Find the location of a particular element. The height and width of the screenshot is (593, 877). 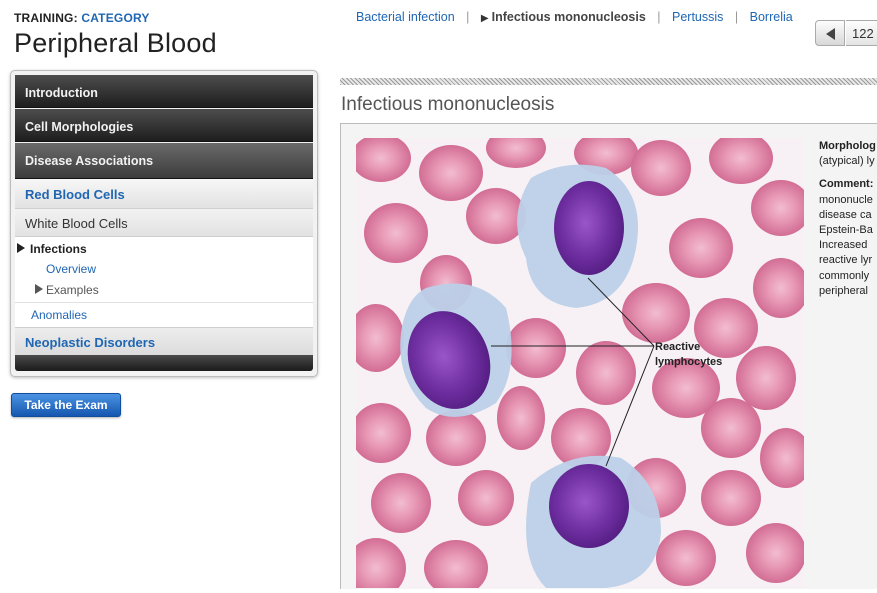

breadcrumb-borrelia: Borrelia is located at coordinates (771, 17).